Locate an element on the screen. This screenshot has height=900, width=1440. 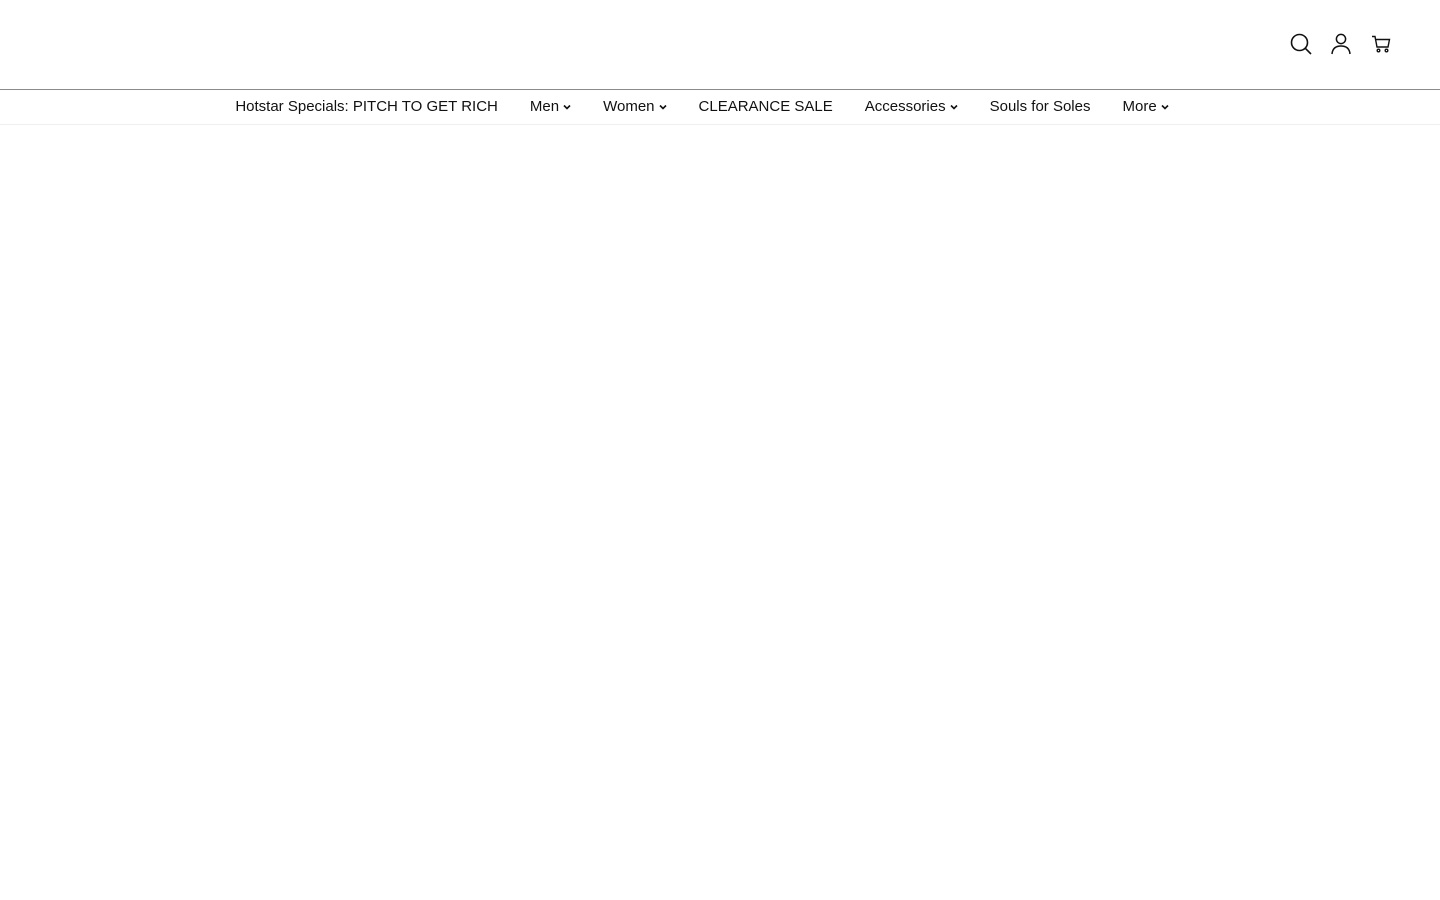
search-icon is located at coordinates (1301, 44).